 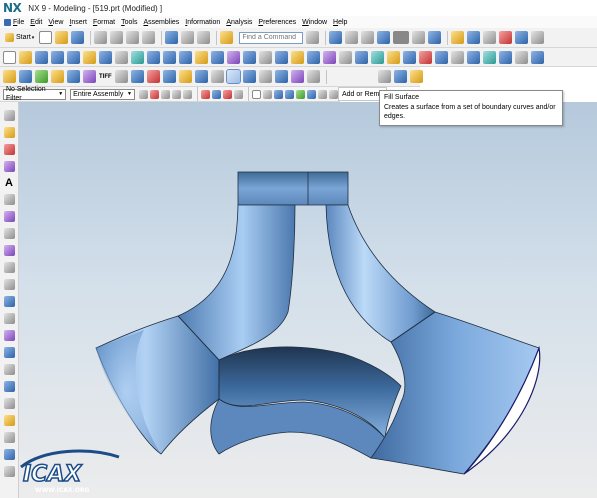 What do you see at coordinates (25, 57) in the screenshot?
I see `extrude-icon` at bounding box center [25, 57].